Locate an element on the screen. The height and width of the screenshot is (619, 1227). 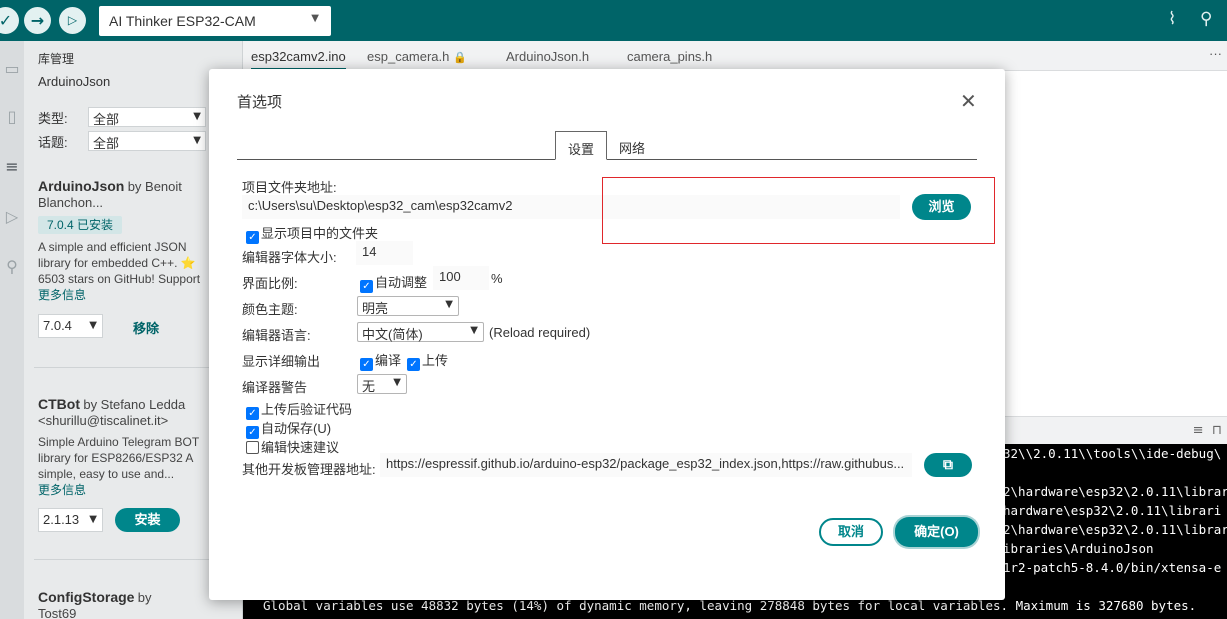
desc-line: 6503 stars on GitHub! Support is located at coordinates (119, 279).